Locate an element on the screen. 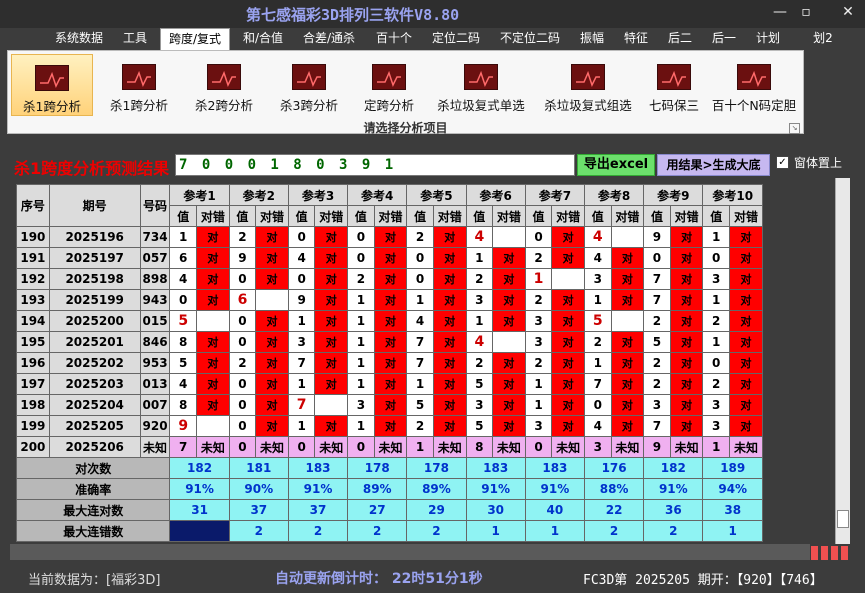  cell-value: 5 is located at coordinates (420, 405).